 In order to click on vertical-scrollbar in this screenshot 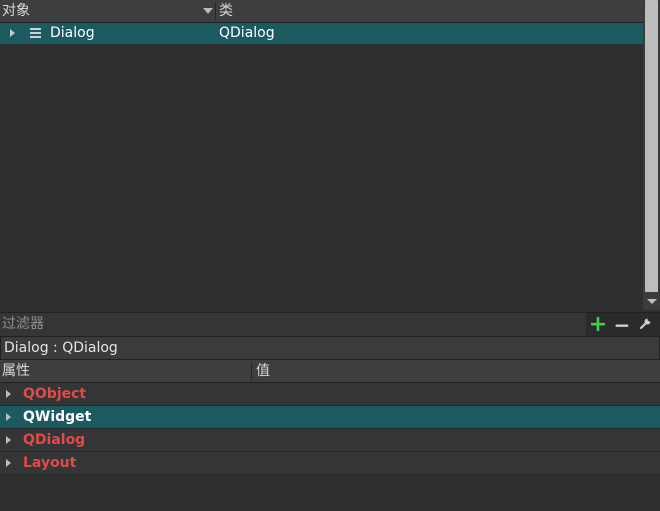, I will do `click(651, 155)`.